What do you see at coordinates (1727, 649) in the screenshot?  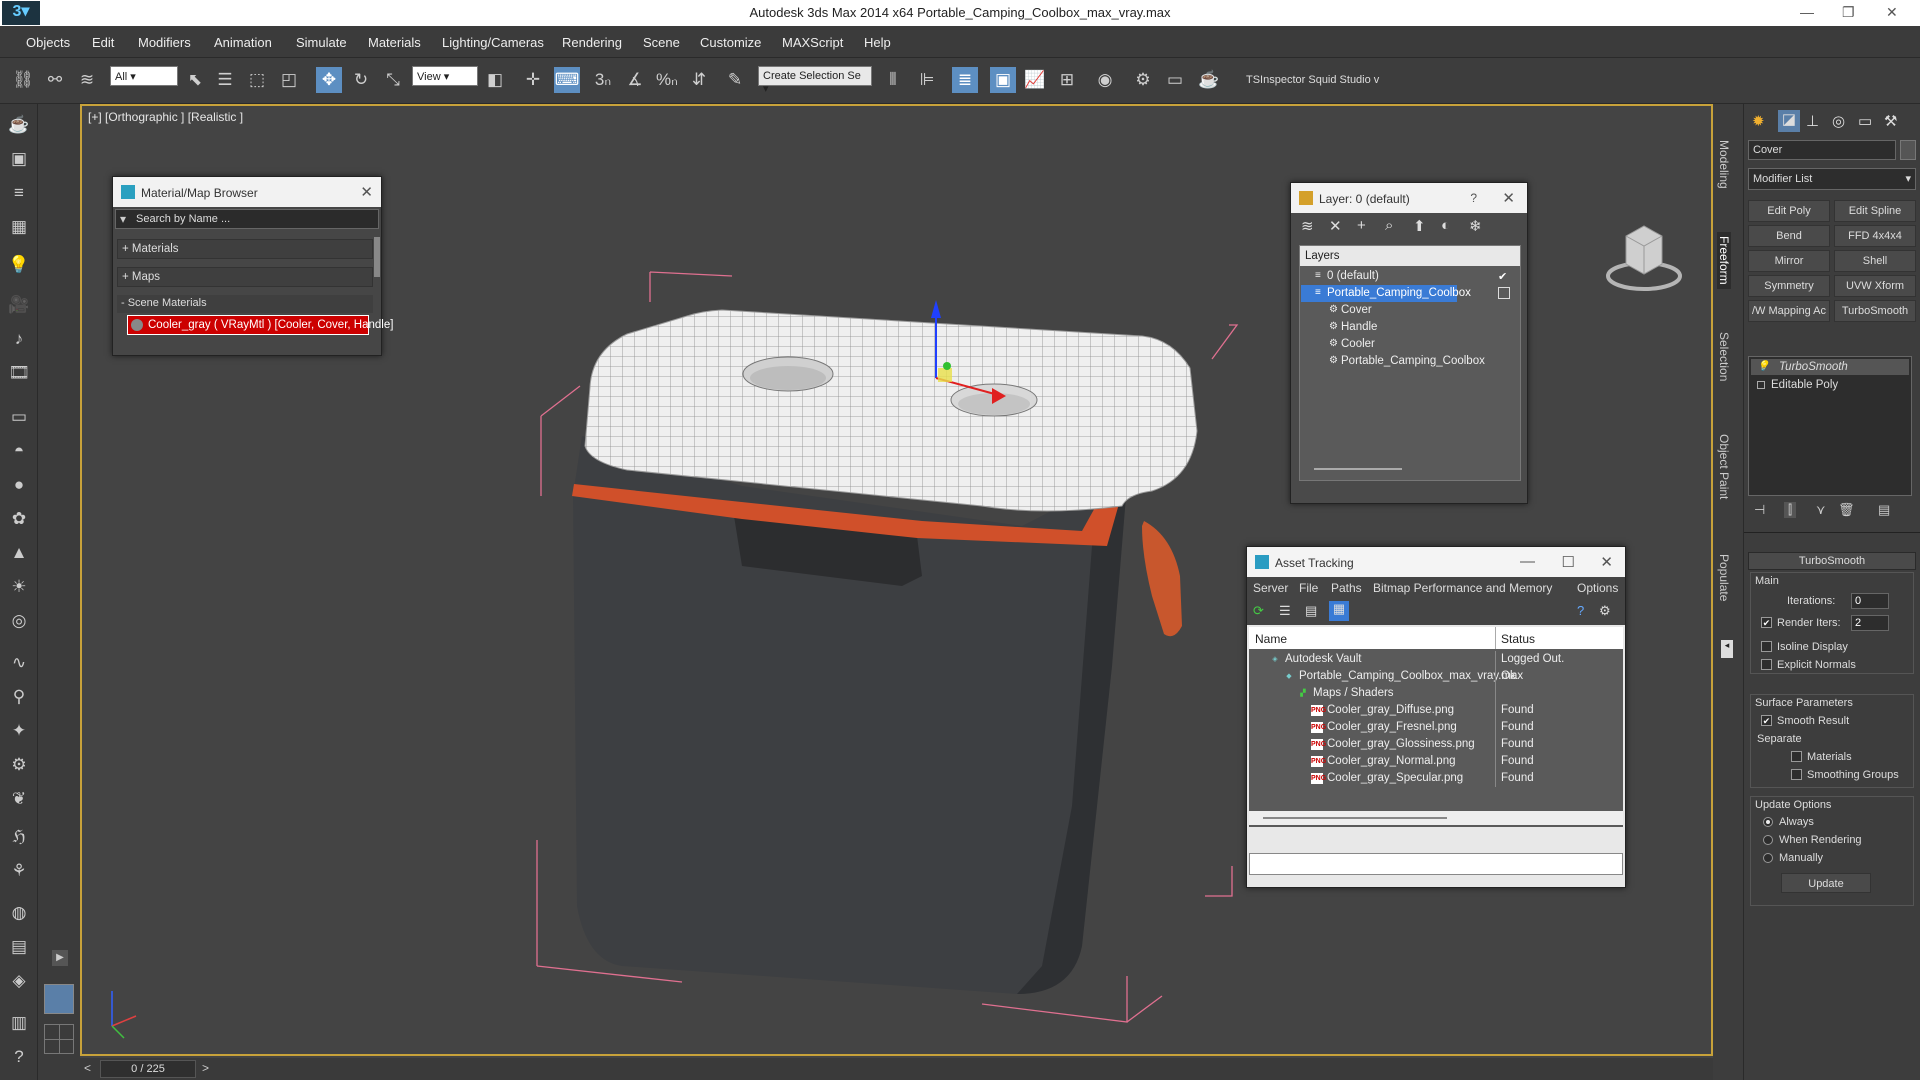 I see `collapse-ribbon-icon: ◂` at bounding box center [1727, 649].